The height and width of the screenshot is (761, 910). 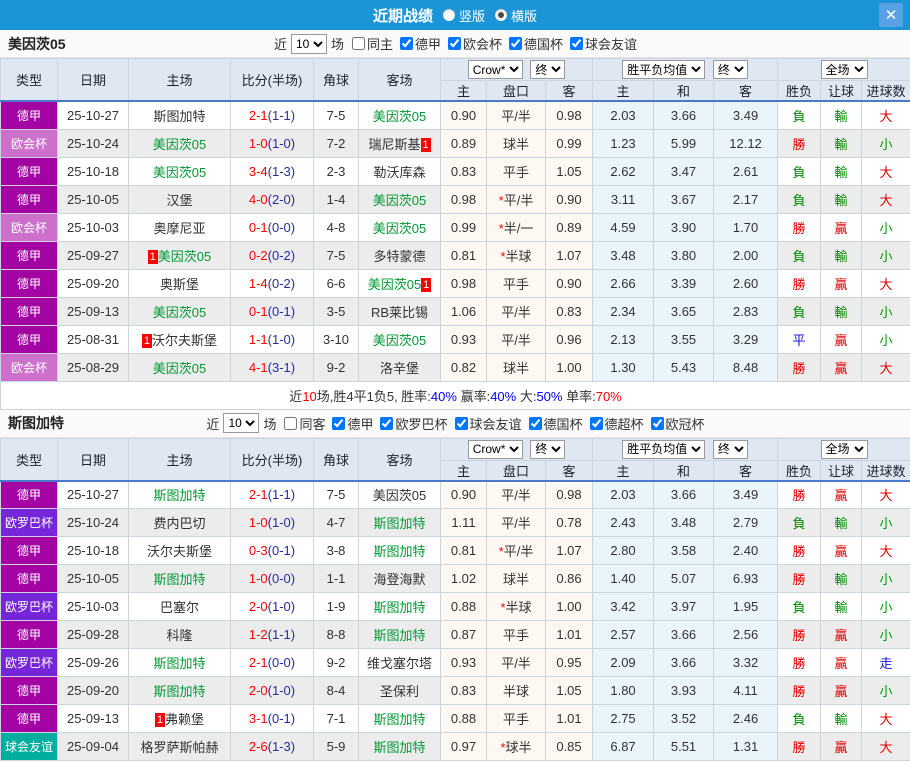 I want to click on result-handicap: 贏, so click(x=841, y=339).